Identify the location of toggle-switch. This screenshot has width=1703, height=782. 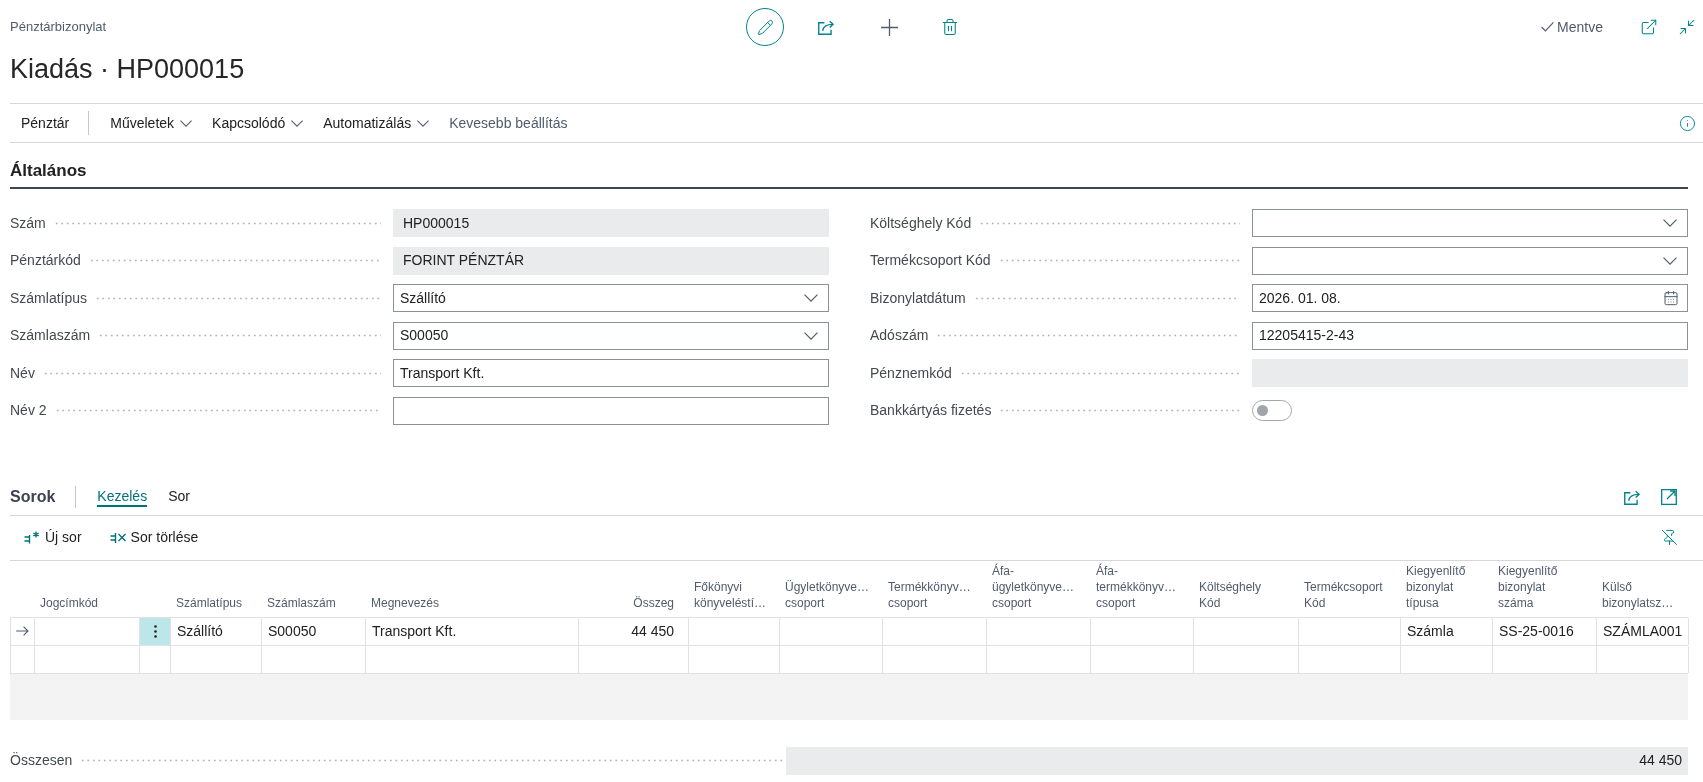
(1272, 411).